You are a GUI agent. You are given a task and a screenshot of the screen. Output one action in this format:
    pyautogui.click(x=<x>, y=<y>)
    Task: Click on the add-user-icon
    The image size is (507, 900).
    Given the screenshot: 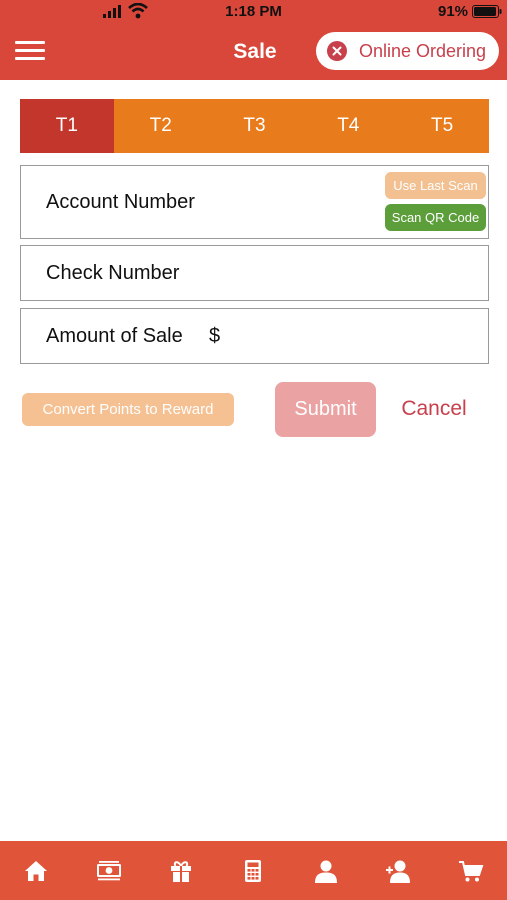 What is the action you would take?
    pyautogui.click(x=398, y=871)
    